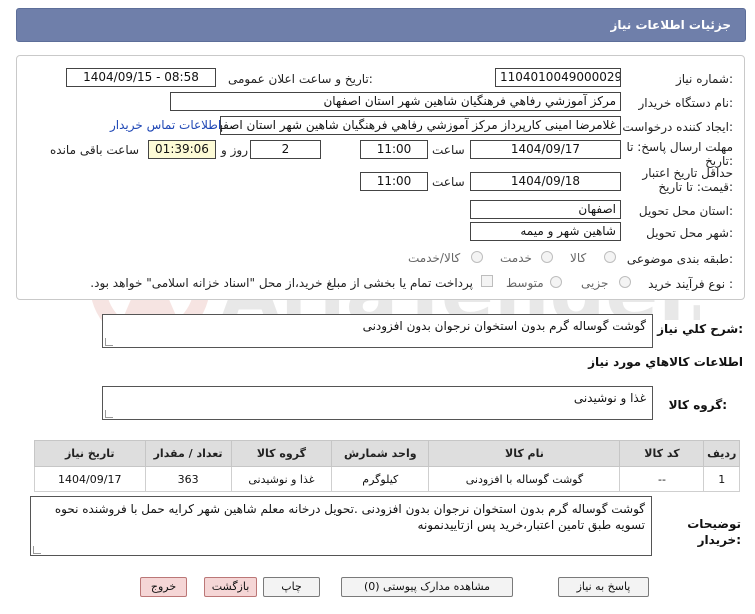 This screenshot has height=614, width=755. I want to click on category-option-goods: کالا, so click(578, 258).